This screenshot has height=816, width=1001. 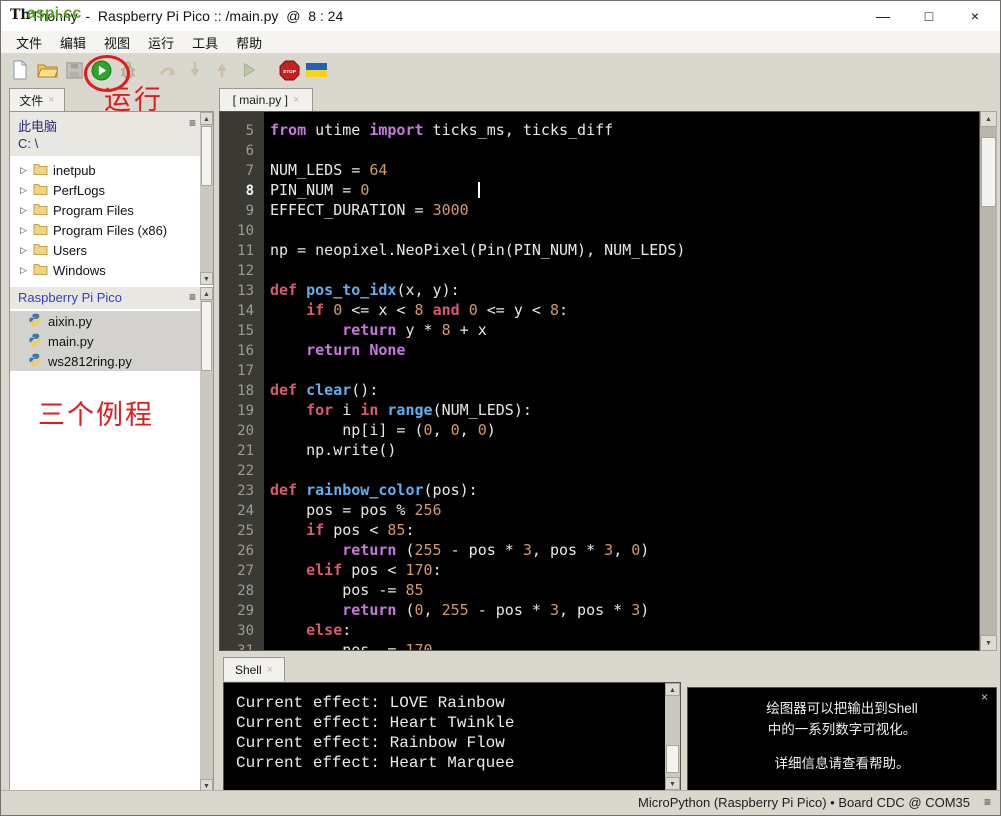 I want to click on code-token: - pos *, so click(x=482, y=550).